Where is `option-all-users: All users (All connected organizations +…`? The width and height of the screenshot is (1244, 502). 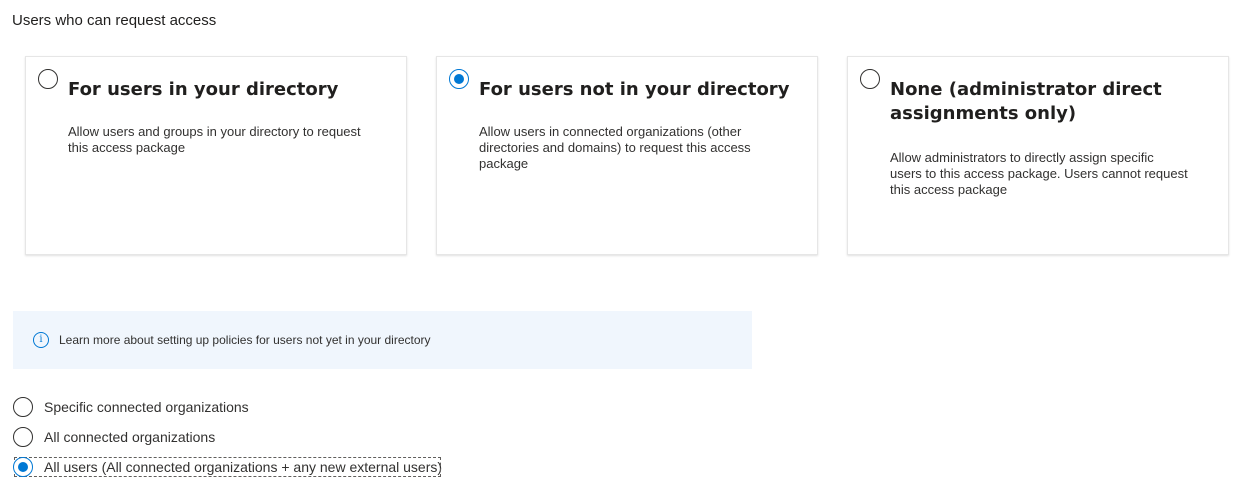 option-all-users: All users (All connected organizations +… is located at coordinates (227, 467).